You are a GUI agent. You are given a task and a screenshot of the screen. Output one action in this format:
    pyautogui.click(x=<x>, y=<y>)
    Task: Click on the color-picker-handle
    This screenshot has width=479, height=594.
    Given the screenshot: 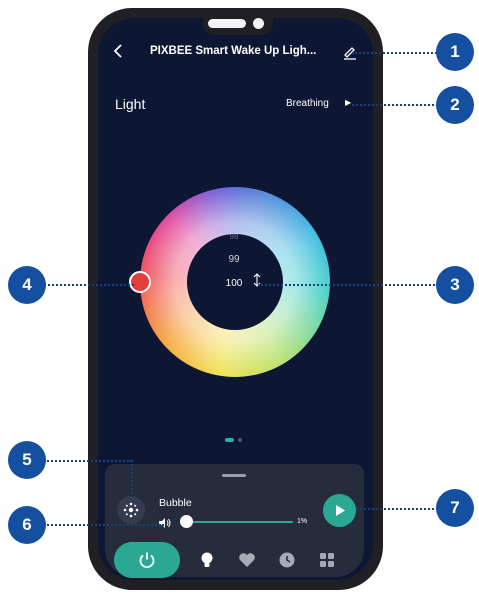 What is the action you would take?
    pyautogui.click(x=140, y=282)
    